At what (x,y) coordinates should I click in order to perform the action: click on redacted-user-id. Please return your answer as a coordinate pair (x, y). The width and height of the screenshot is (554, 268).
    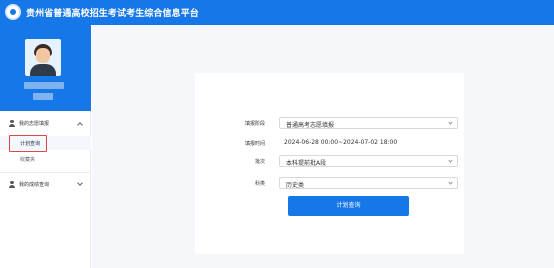
    Looking at the image, I should click on (43, 96).